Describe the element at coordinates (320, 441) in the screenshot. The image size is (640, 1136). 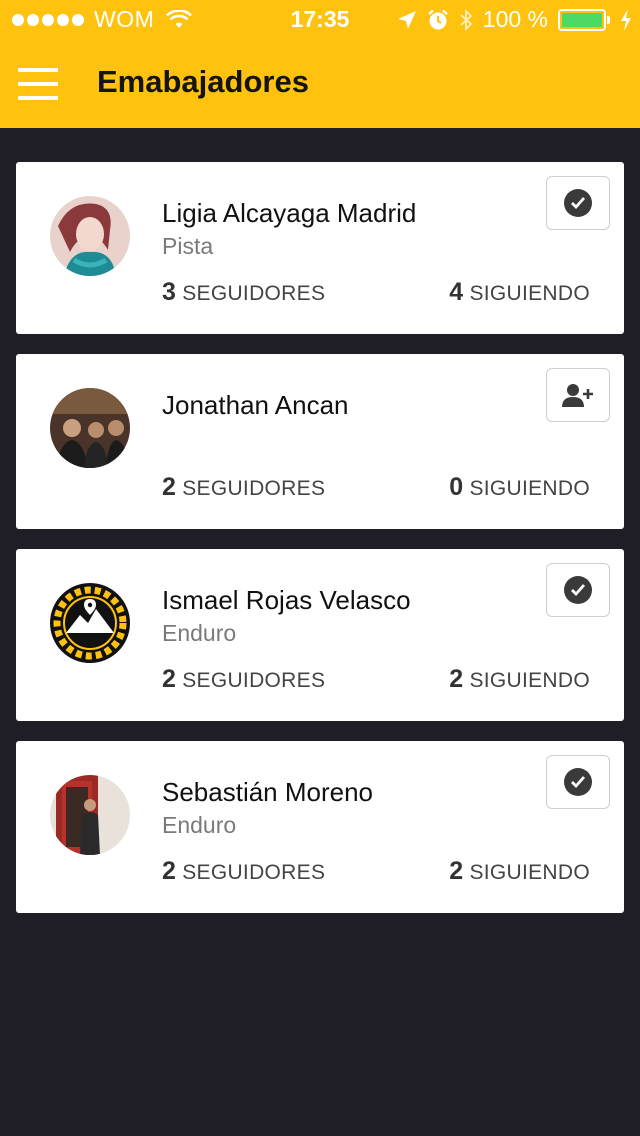
I see `ambassador-card: Jonathan Ancan 2 SEGUIDORES 0 SIGUIENDO` at that location.